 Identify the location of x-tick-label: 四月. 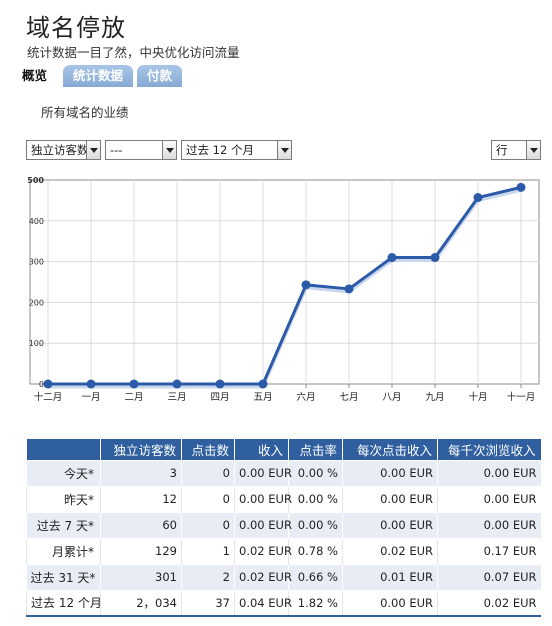
(219, 397).